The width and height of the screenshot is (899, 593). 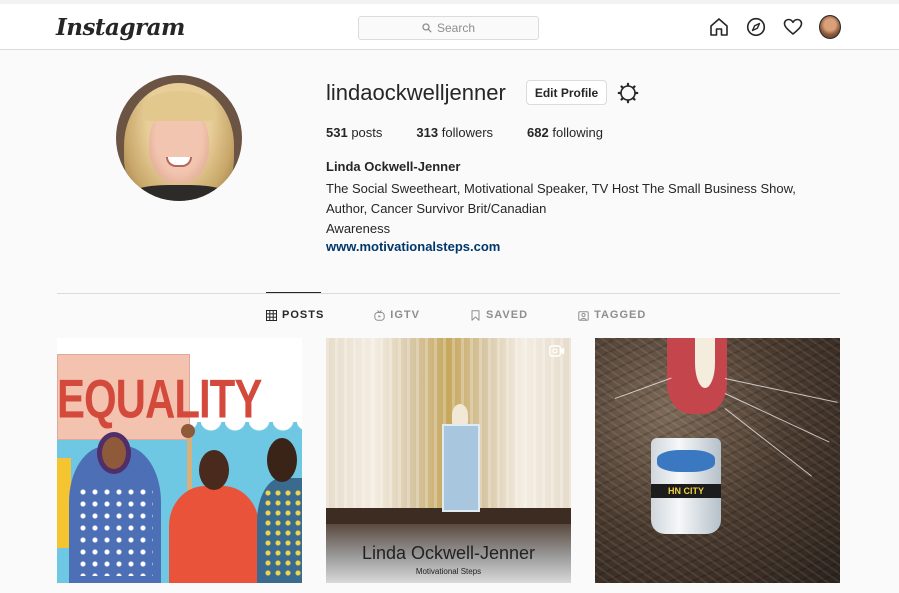 I want to click on search-placeholder: Search, so click(x=456, y=28).